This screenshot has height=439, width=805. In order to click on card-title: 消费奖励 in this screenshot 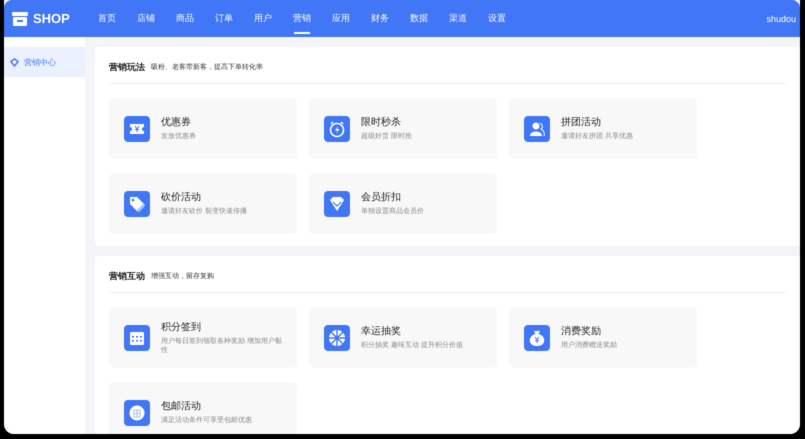, I will do `click(581, 331)`.